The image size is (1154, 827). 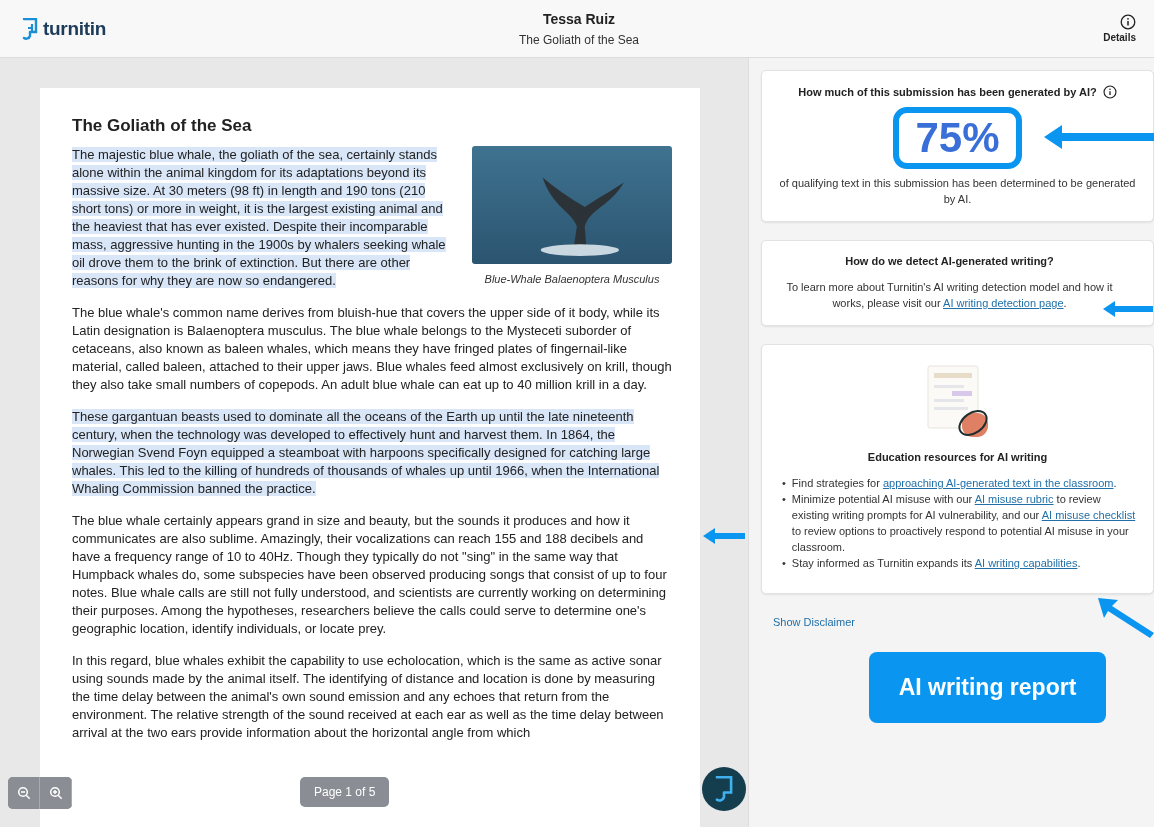 What do you see at coordinates (957, 138) in the screenshot?
I see `ai-score: 75%` at bounding box center [957, 138].